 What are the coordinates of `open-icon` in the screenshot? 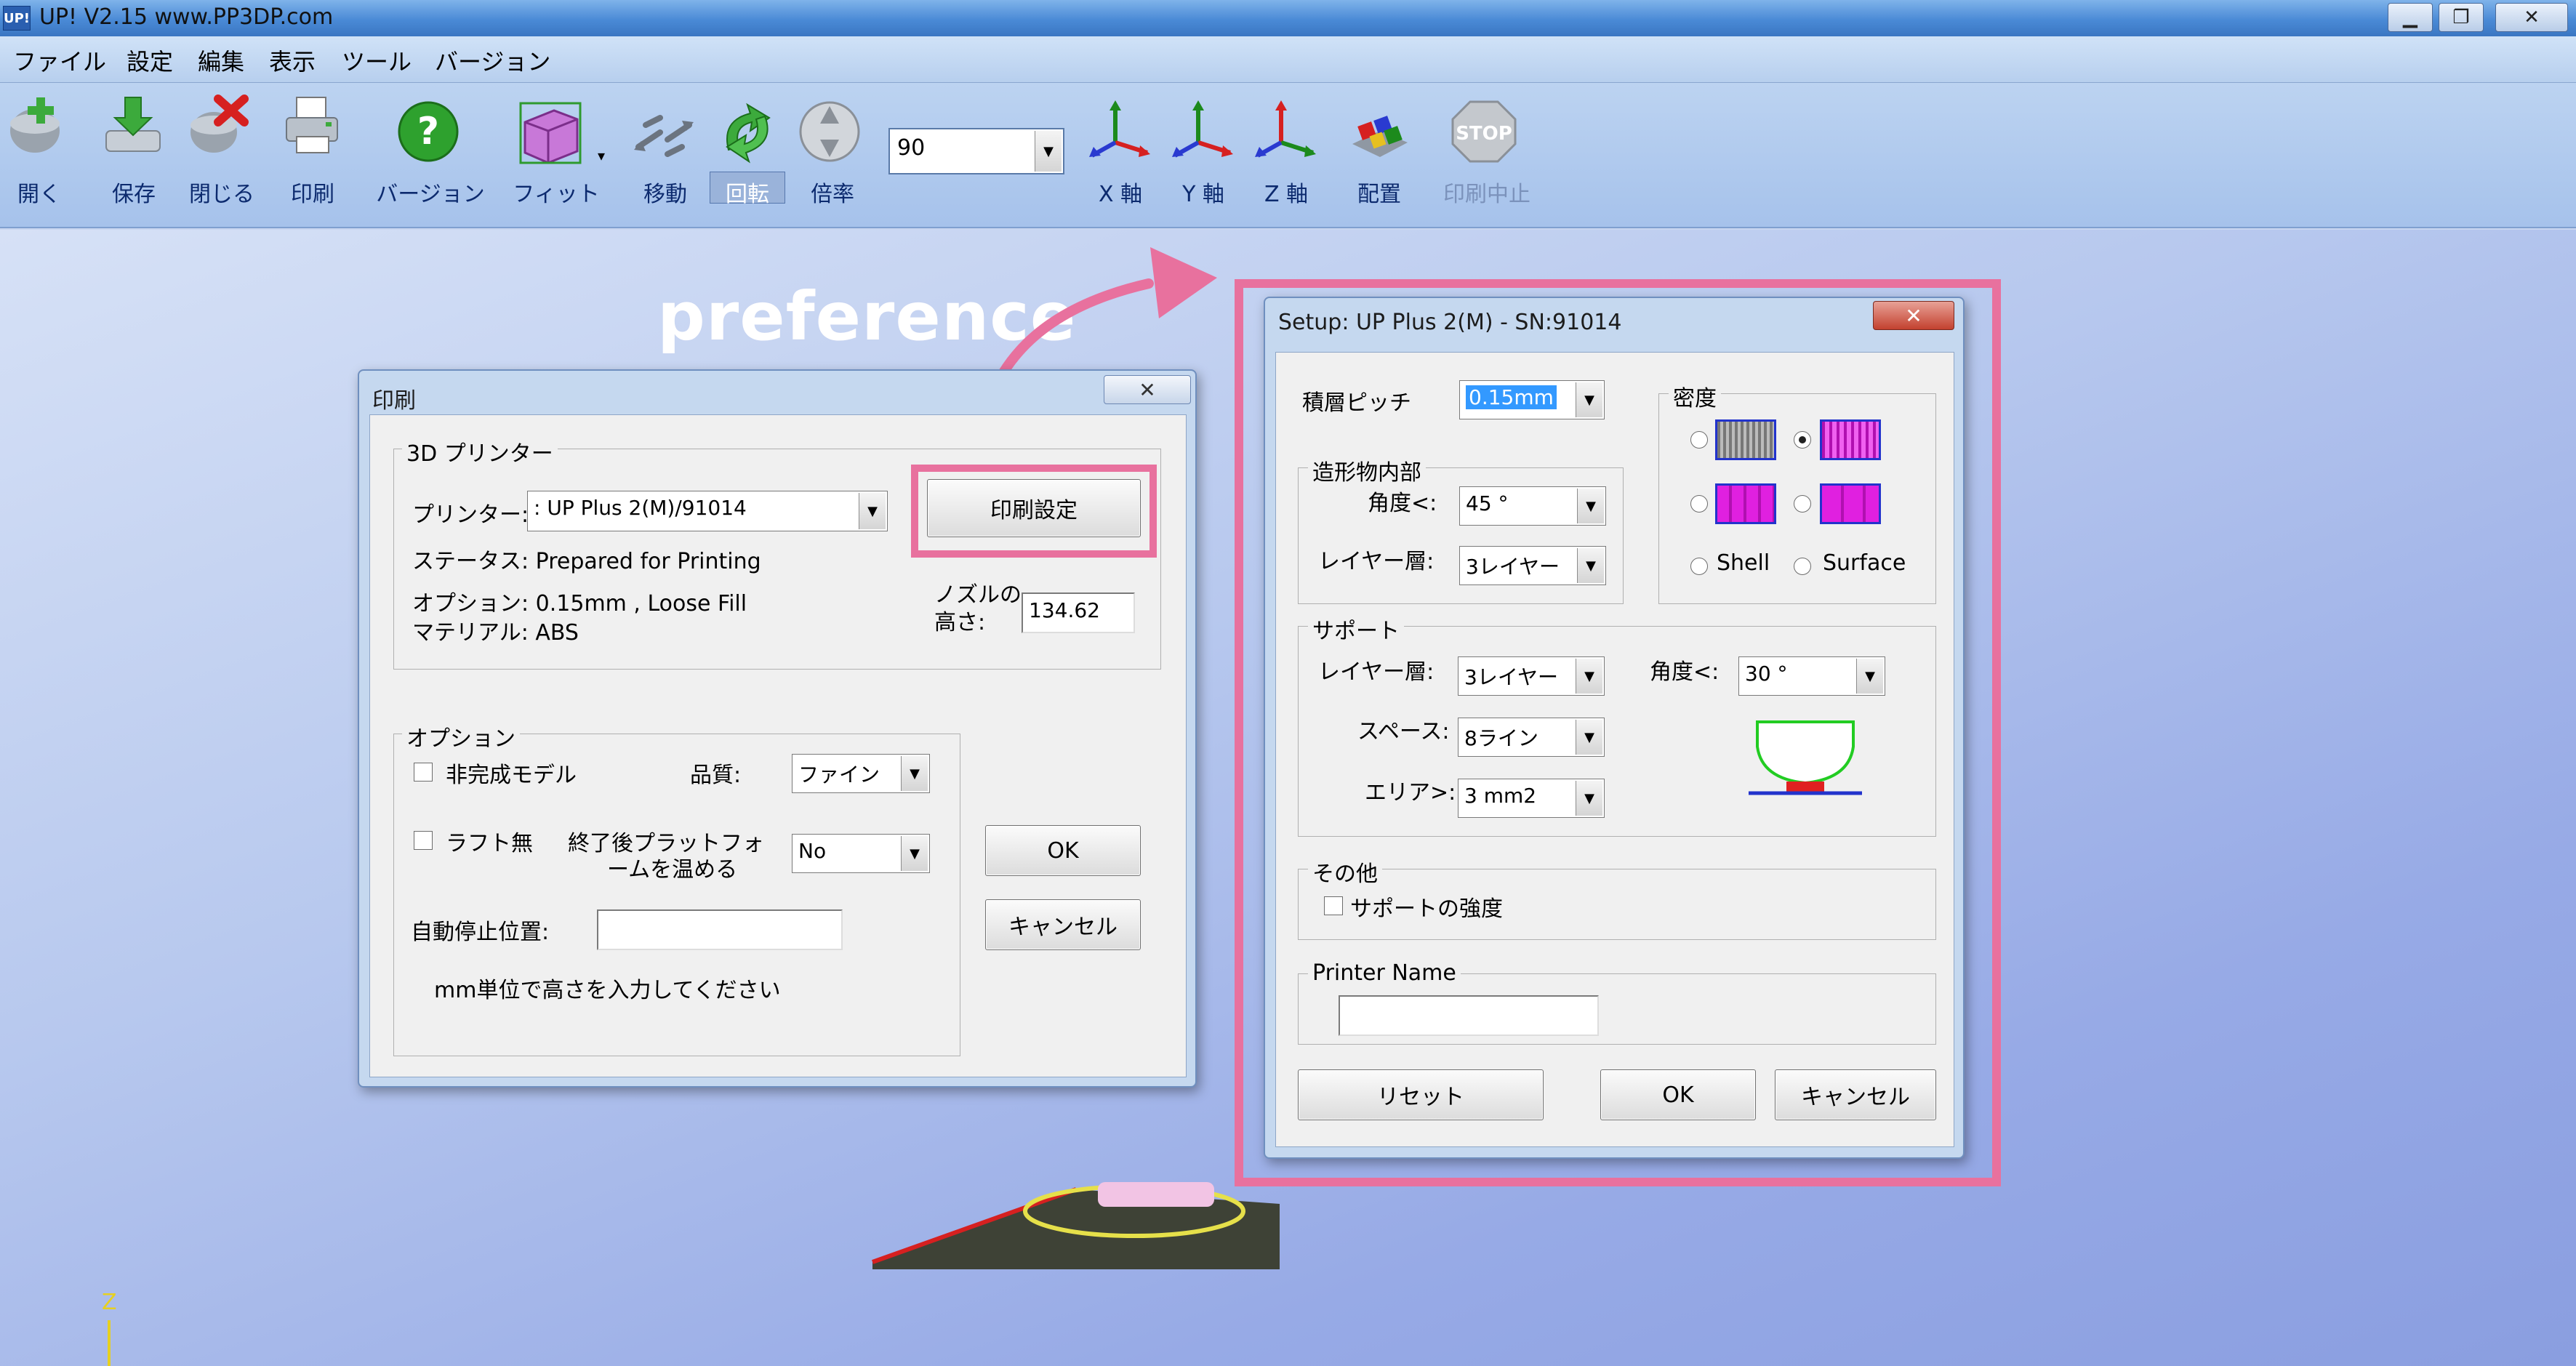 It's located at (35, 125).